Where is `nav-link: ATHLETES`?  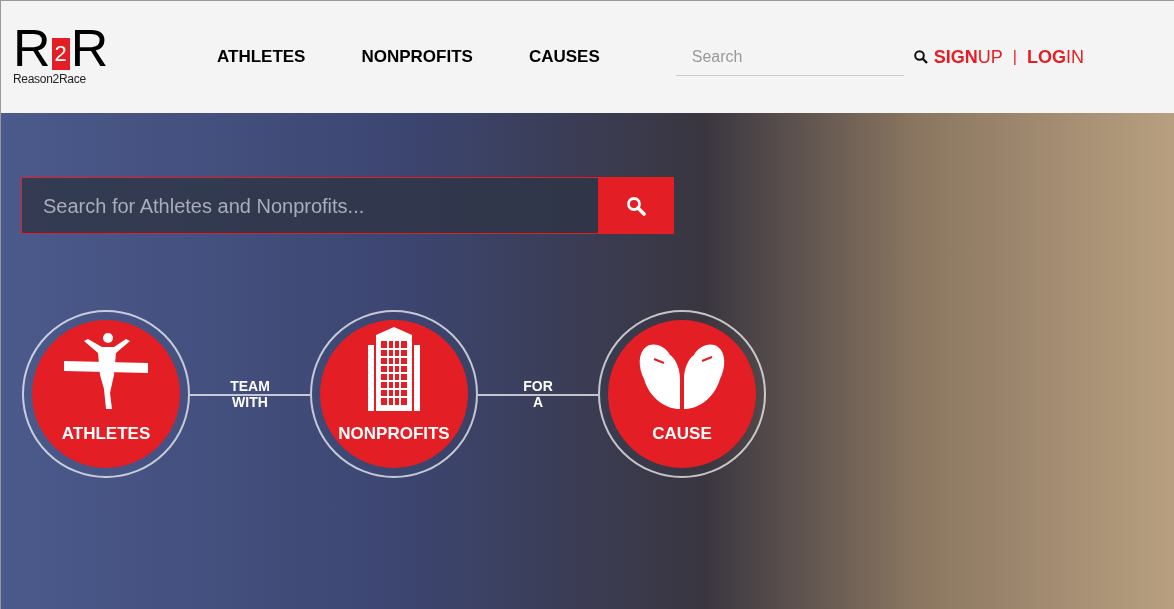
nav-link: ATHLETES is located at coordinates (261, 57).